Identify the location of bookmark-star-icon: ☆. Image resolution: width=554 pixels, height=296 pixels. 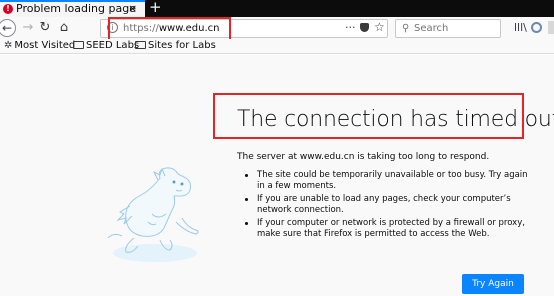
(379, 27).